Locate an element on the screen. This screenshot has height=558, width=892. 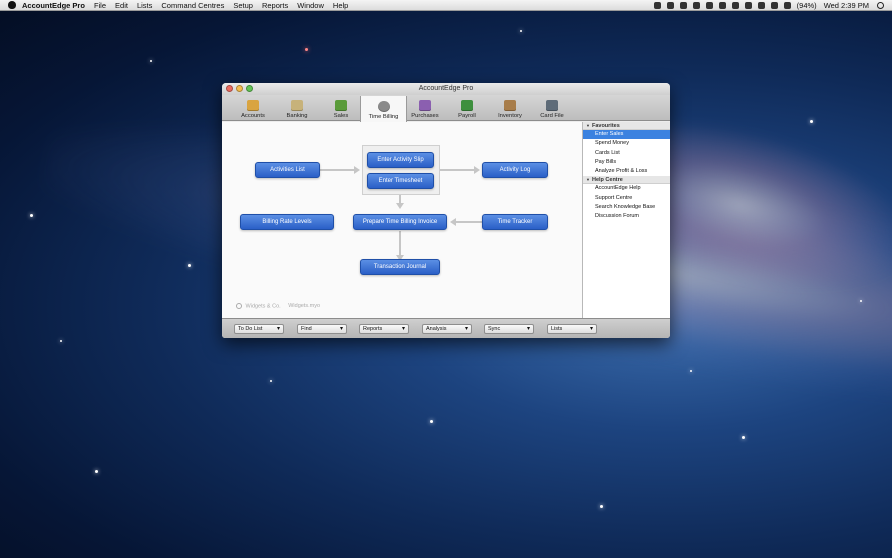
tab-label: Banking is located at coordinates (297, 116).